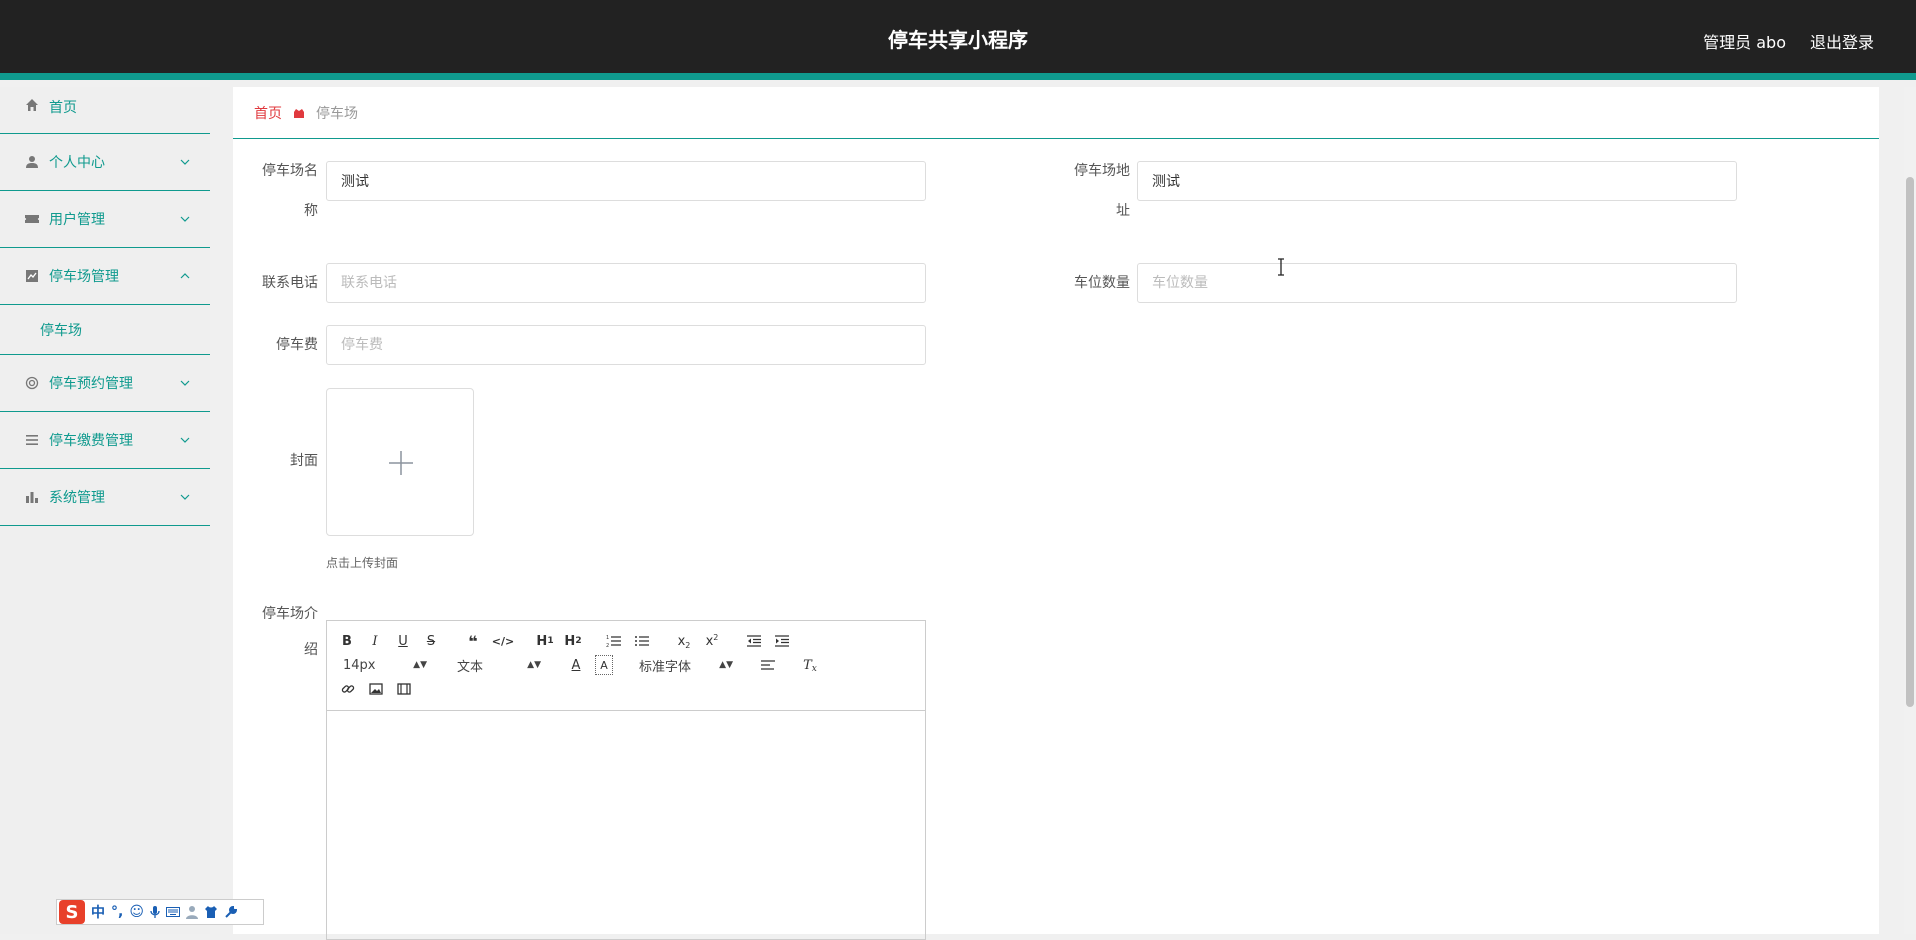 Image resolution: width=1916 pixels, height=940 pixels. Describe the element at coordinates (105, 110) in the screenshot. I see `sidebar-item-home: 首页` at that location.